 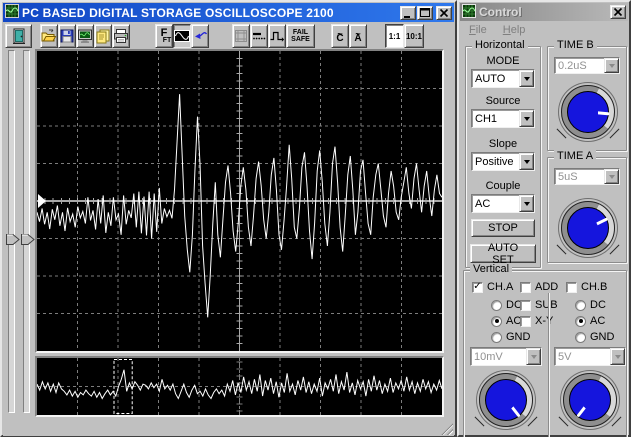 What do you see at coordinates (506, 400) in the screenshot?
I see `ch-a-volts-knob` at bounding box center [506, 400].